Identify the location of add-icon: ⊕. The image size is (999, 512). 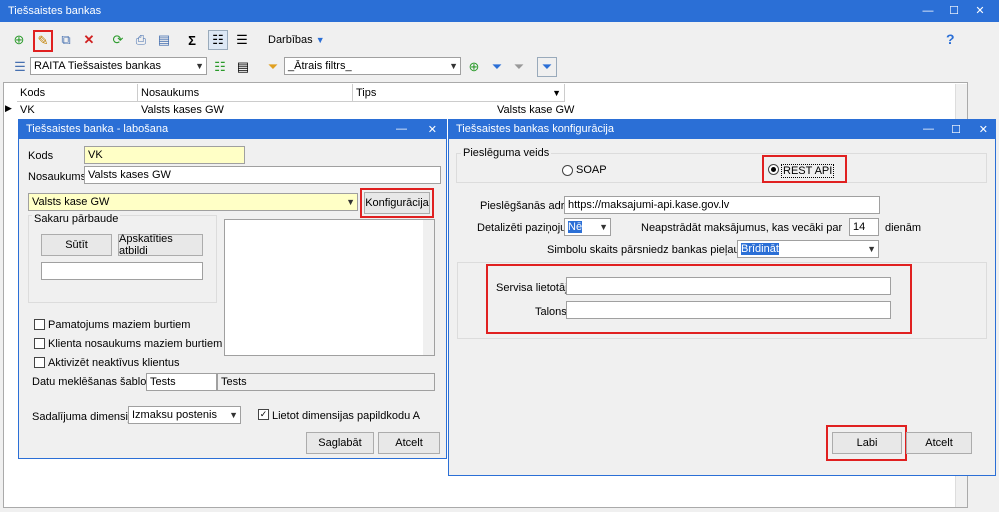
(19, 40).